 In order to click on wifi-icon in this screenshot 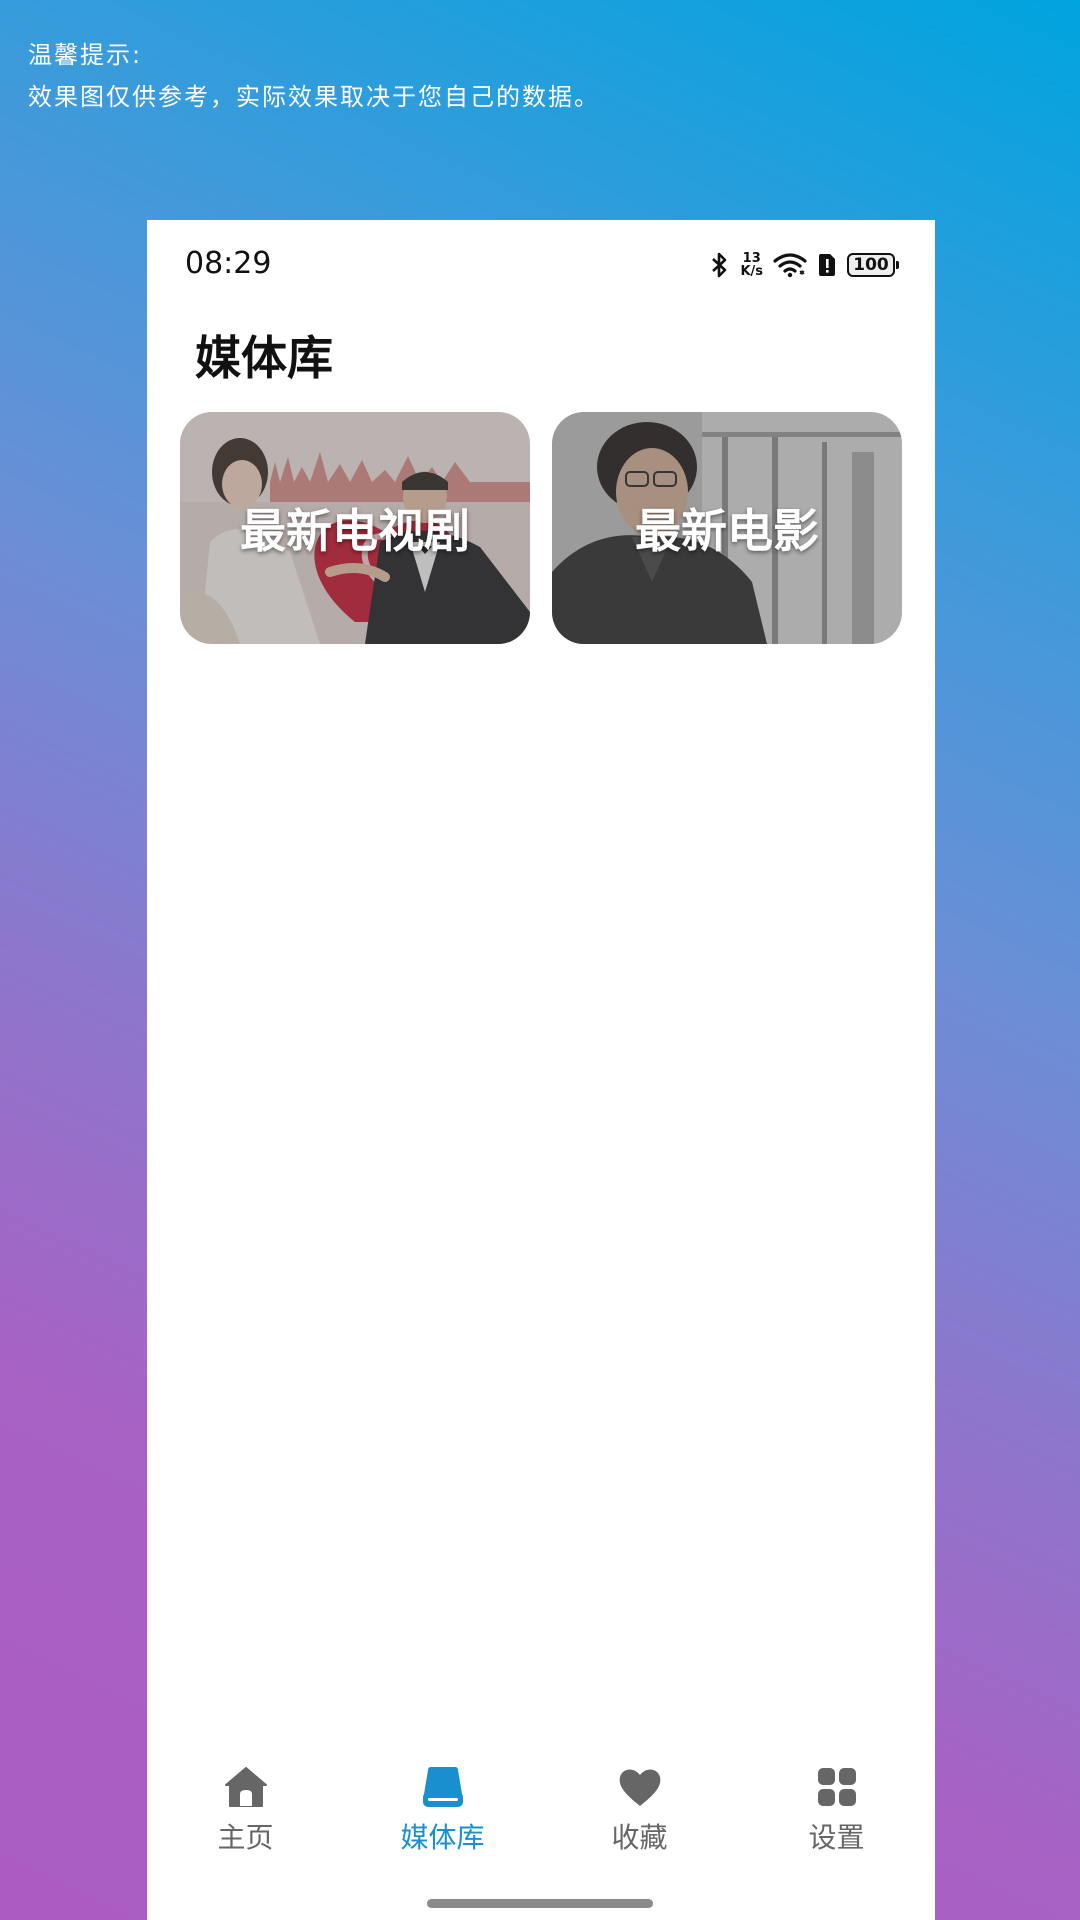, I will do `click(790, 265)`.